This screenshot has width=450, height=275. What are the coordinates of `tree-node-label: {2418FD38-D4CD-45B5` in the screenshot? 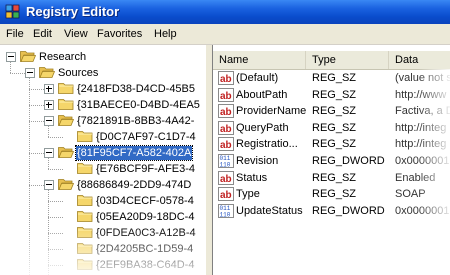 It's located at (136, 89).